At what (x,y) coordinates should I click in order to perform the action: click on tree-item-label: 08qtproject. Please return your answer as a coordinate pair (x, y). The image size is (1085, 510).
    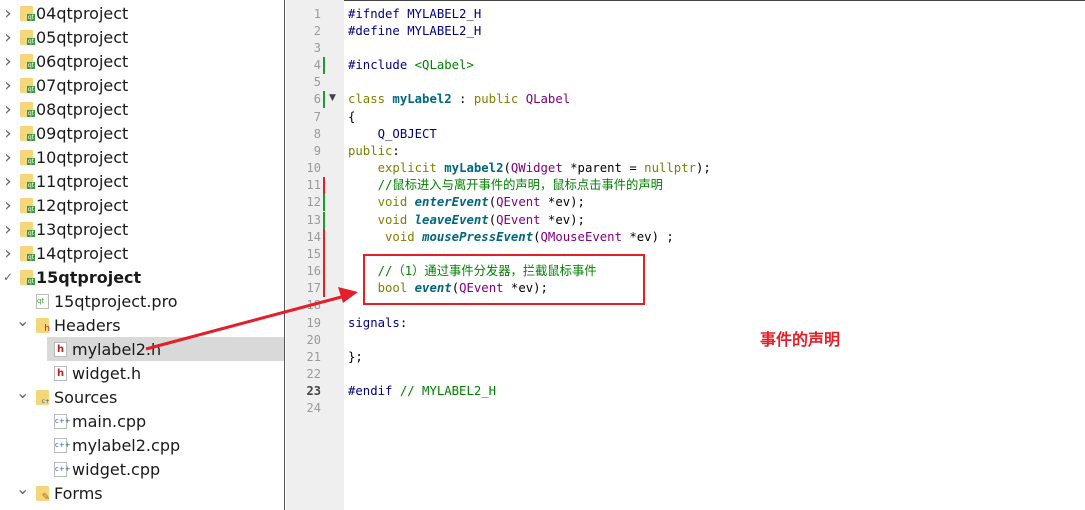
    Looking at the image, I should click on (82, 109).